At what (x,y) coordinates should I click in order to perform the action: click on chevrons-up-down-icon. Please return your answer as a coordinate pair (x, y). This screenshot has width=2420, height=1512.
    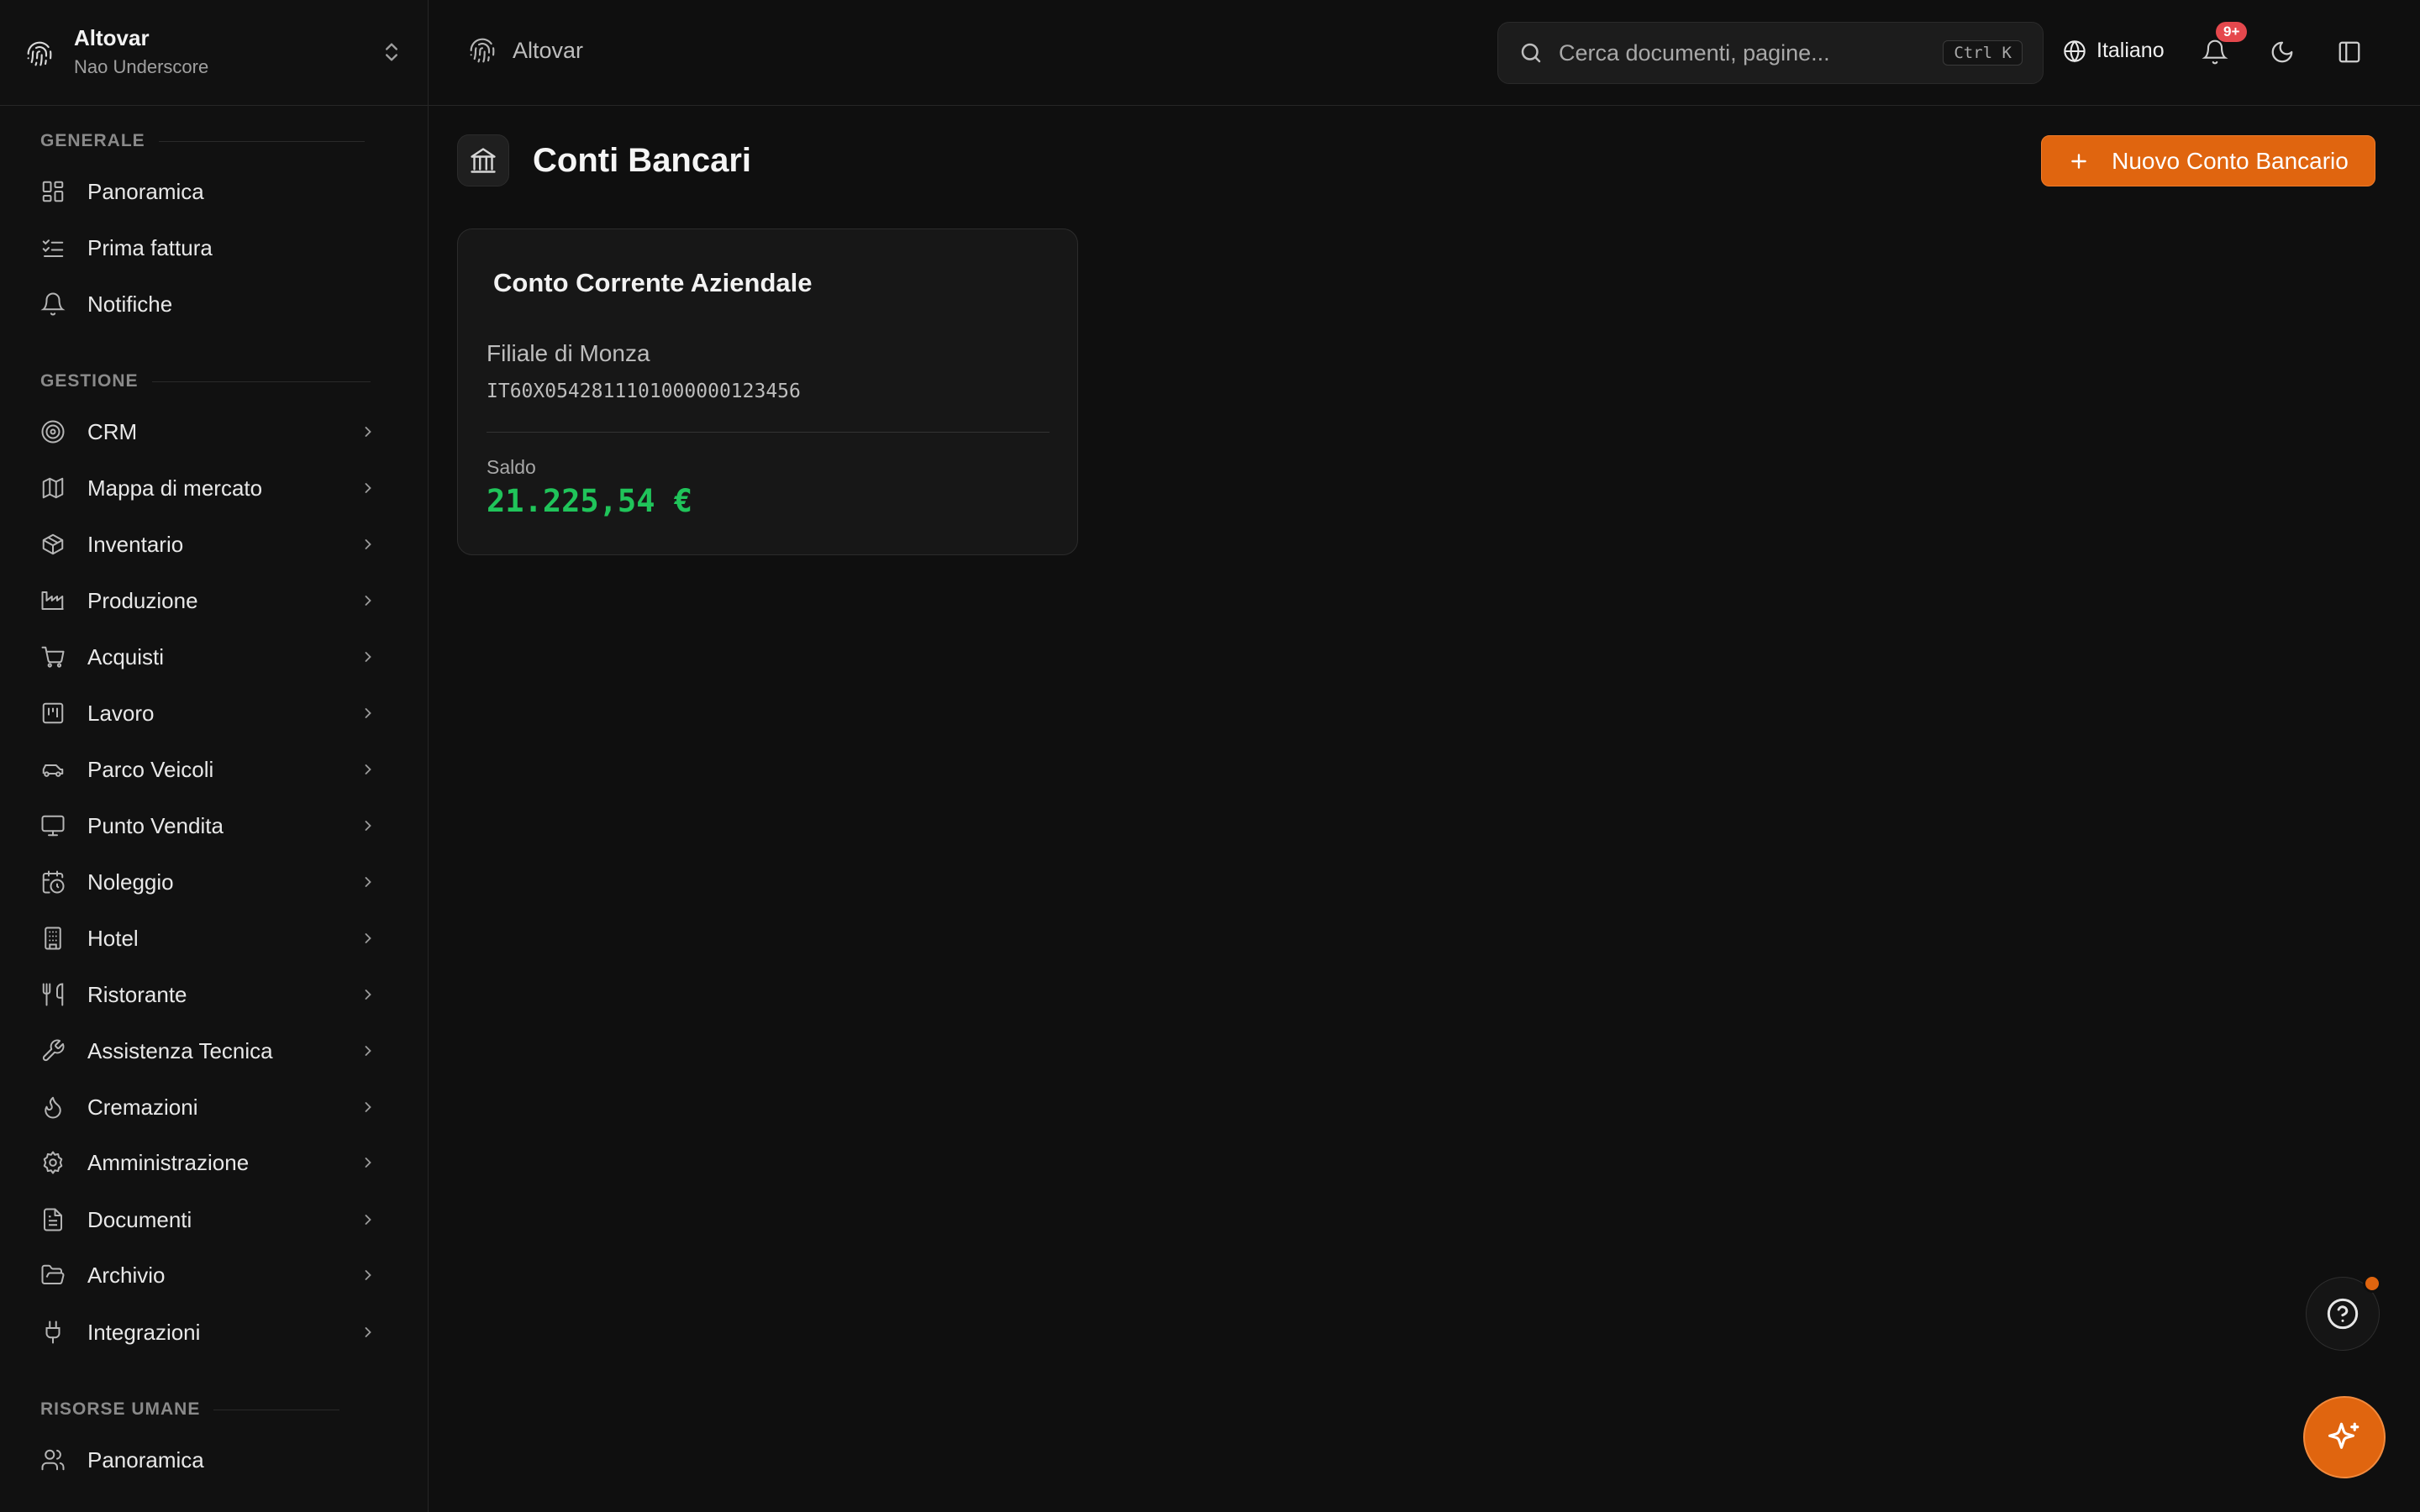
    Looking at the image, I should click on (391, 52).